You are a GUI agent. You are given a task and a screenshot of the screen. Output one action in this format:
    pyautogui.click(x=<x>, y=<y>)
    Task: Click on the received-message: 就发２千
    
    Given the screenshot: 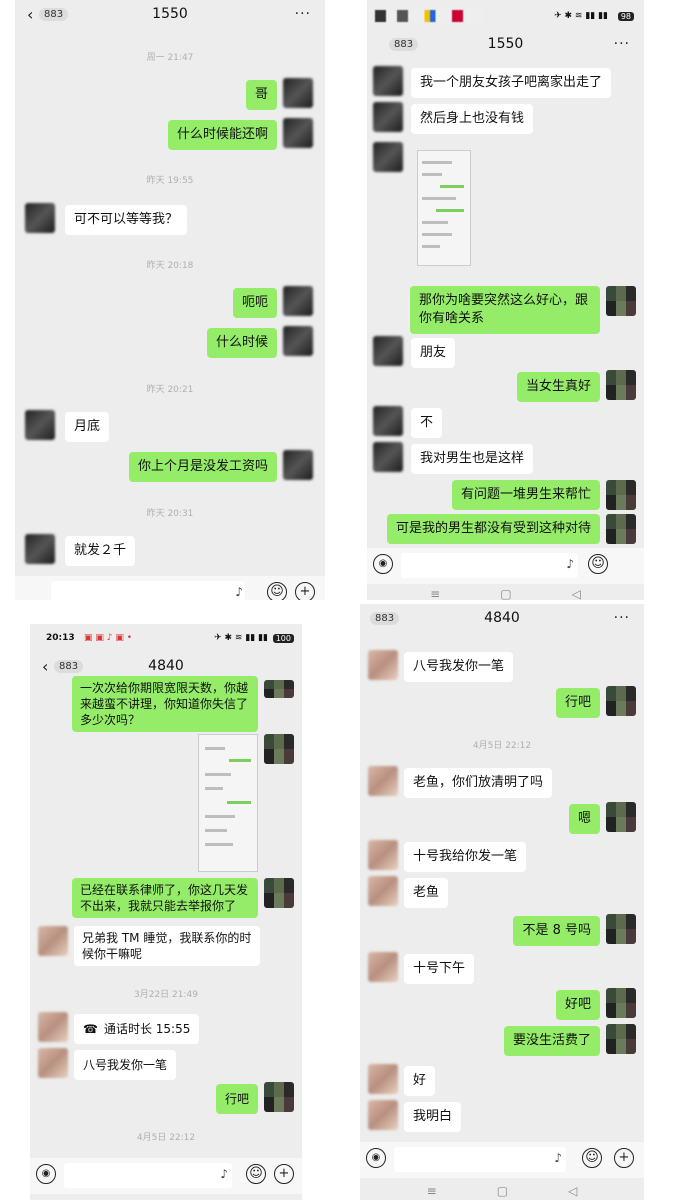 What is the action you would take?
    pyautogui.click(x=100, y=551)
    